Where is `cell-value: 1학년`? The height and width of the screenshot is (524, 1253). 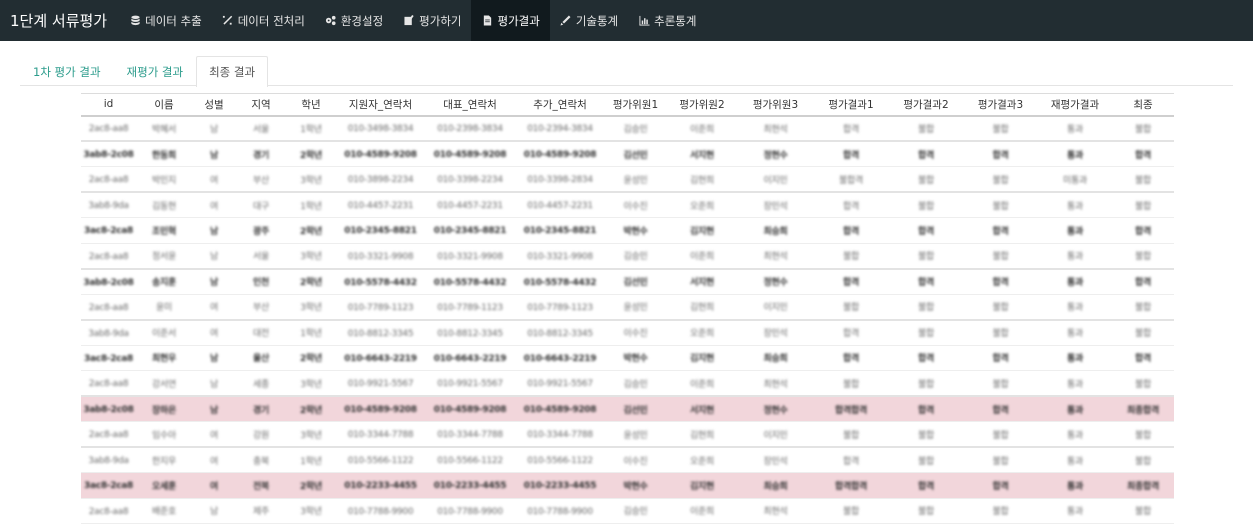
cell-value: 1학년 is located at coordinates (311, 206).